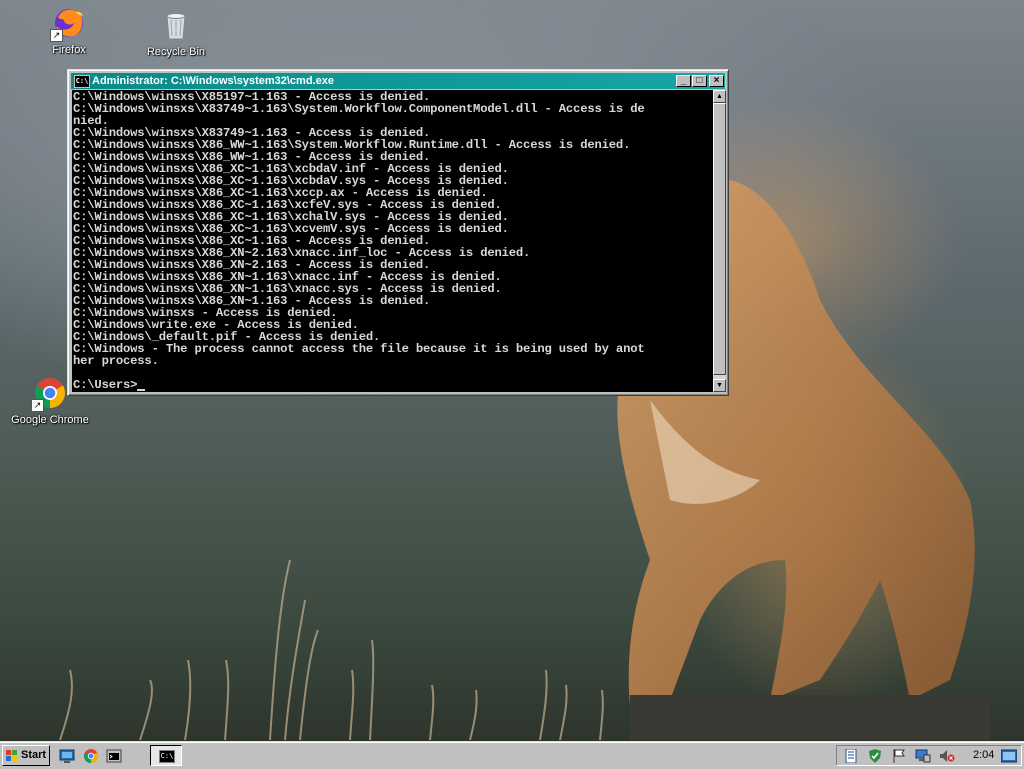 Image resolution: width=1024 pixels, height=769 pixels. Describe the element at coordinates (923, 756) in the screenshot. I see `network-icon` at that location.